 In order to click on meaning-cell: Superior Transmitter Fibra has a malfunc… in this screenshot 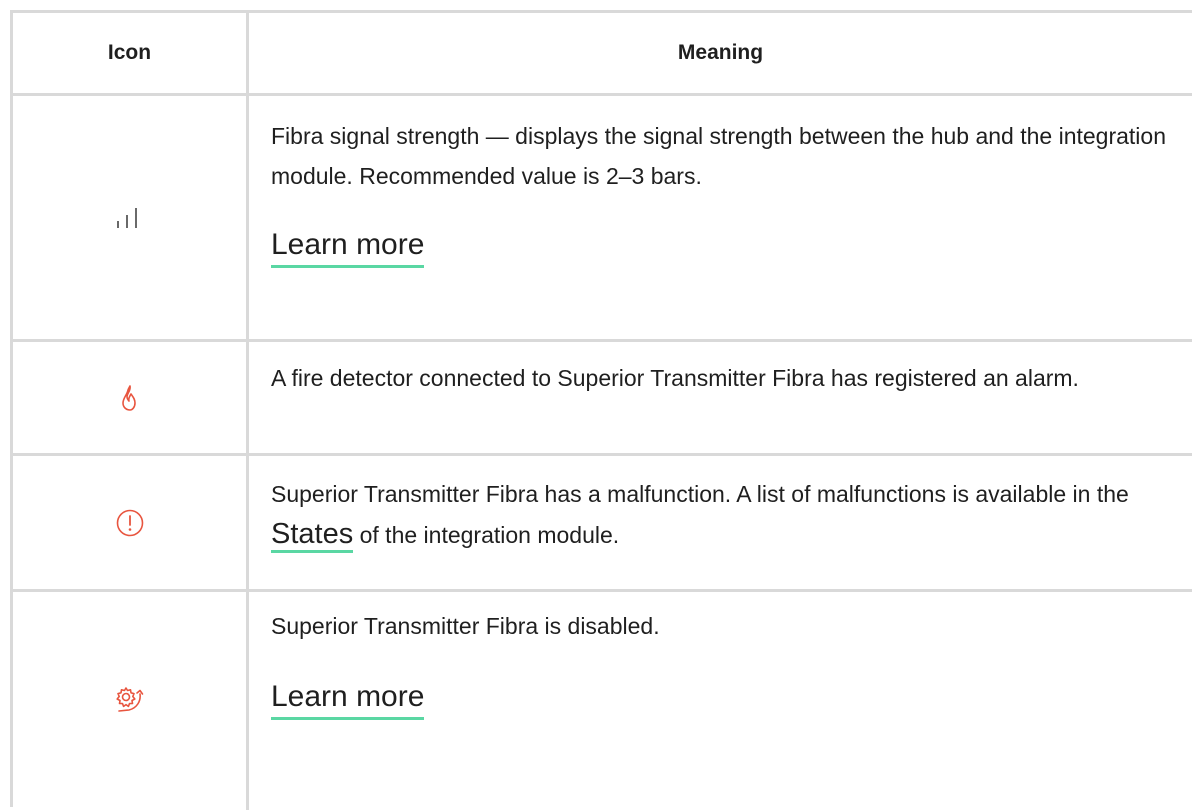, I will do `click(720, 522)`.